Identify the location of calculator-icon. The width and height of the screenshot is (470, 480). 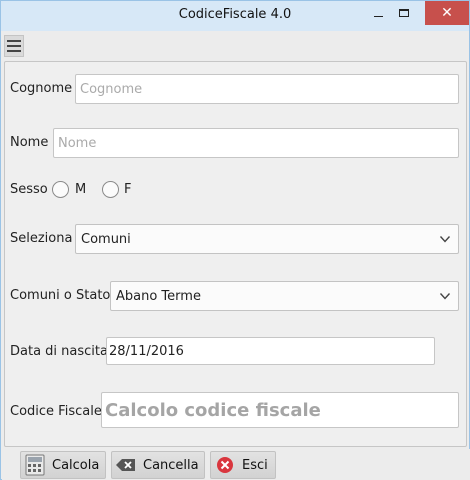
(35, 465).